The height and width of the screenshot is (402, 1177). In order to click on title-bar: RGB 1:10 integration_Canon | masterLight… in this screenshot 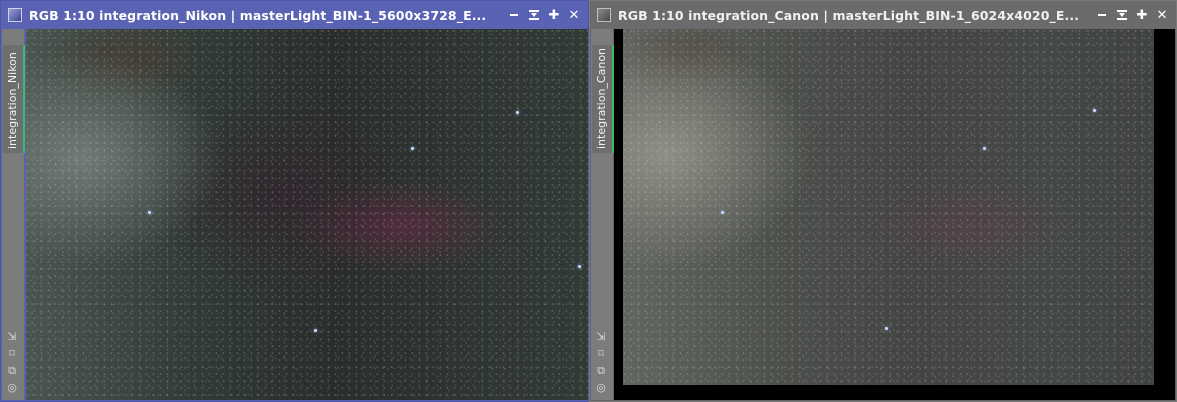, I will do `click(883, 15)`.